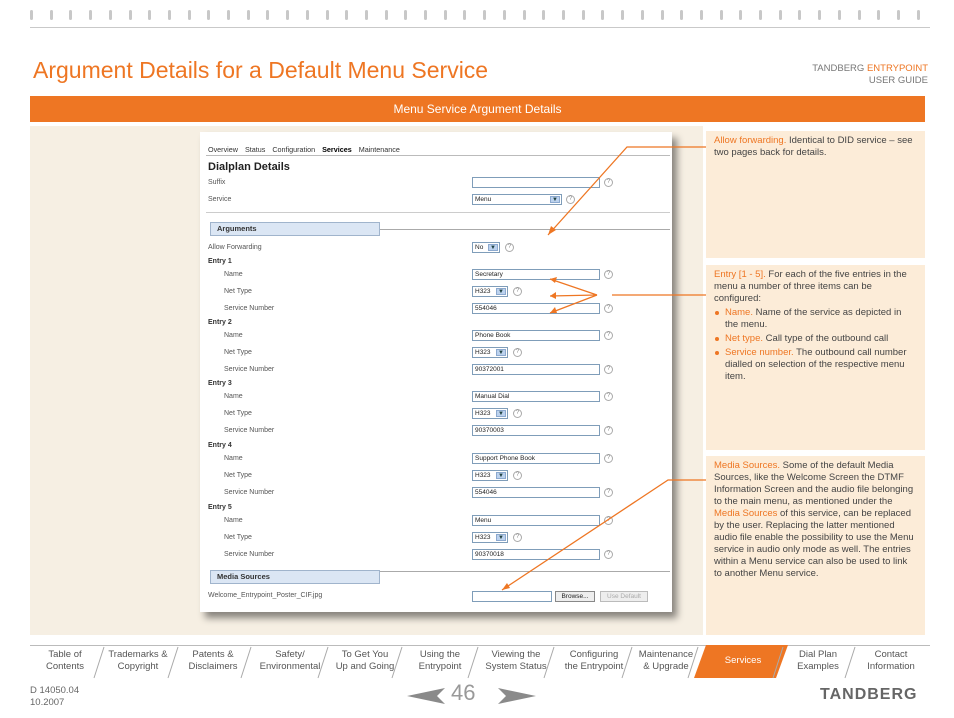 The width and height of the screenshot is (954, 718). Describe the element at coordinates (489, 369) in the screenshot. I see `service-number-value: 90372001` at that location.